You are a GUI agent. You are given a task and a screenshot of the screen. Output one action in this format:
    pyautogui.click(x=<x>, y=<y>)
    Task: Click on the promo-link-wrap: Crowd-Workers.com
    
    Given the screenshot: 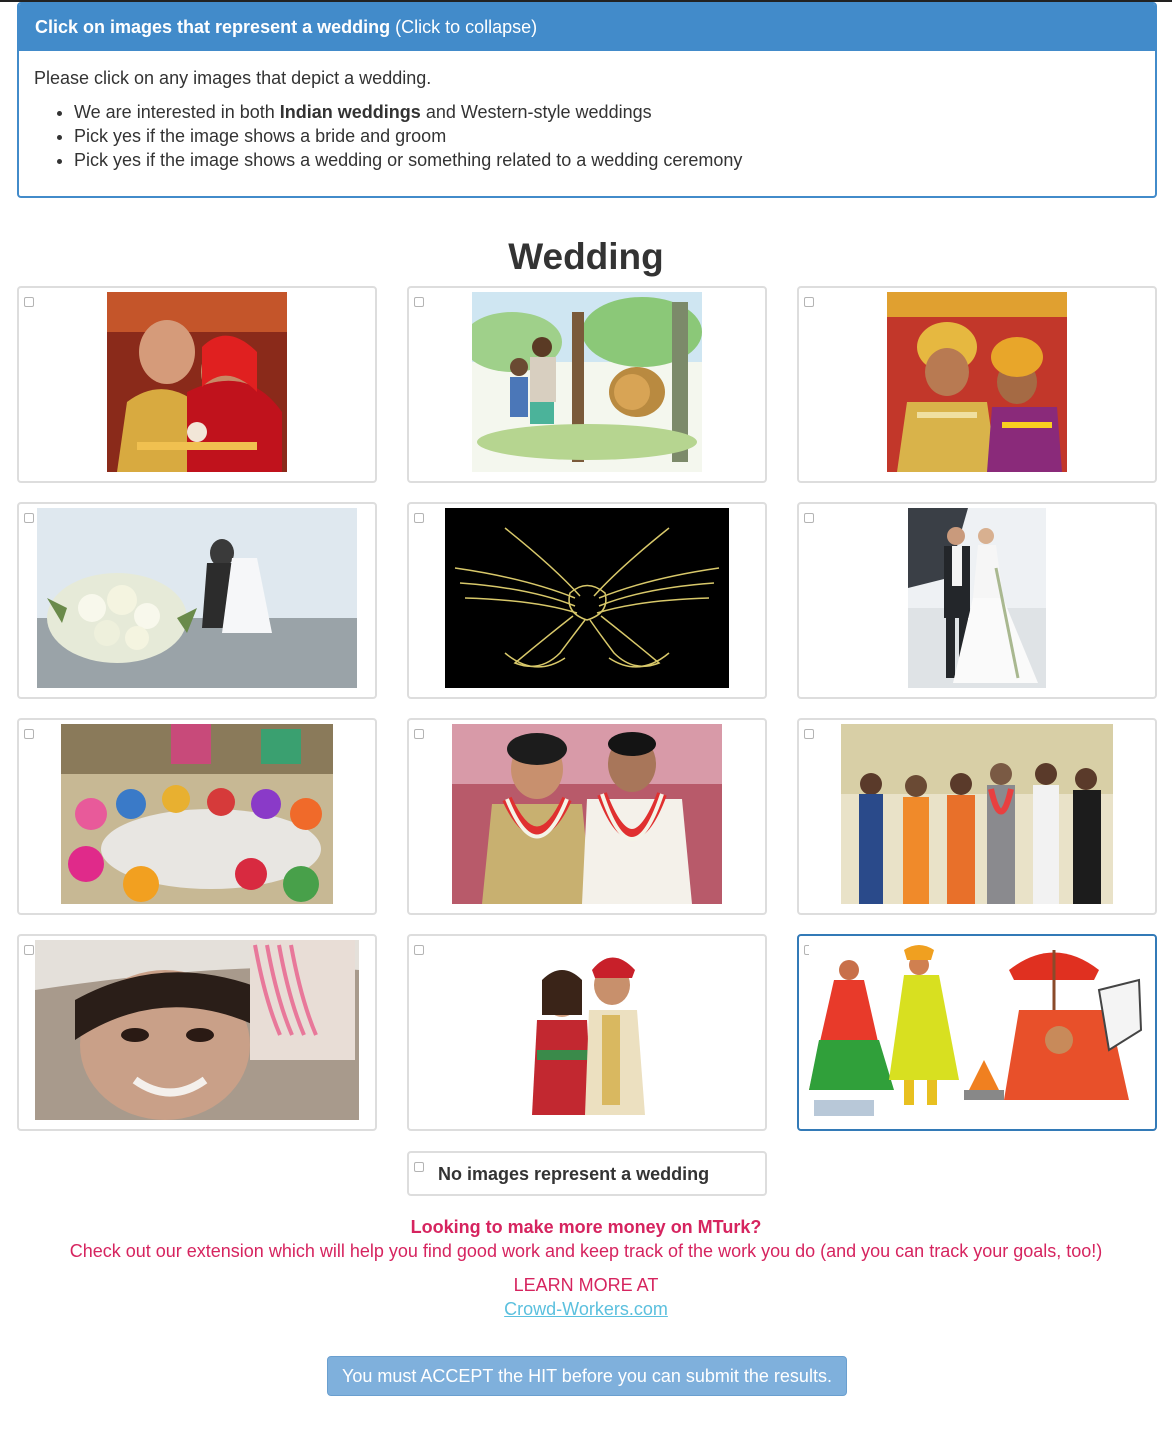 What is the action you would take?
    pyautogui.click(x=586, y=1309)
    